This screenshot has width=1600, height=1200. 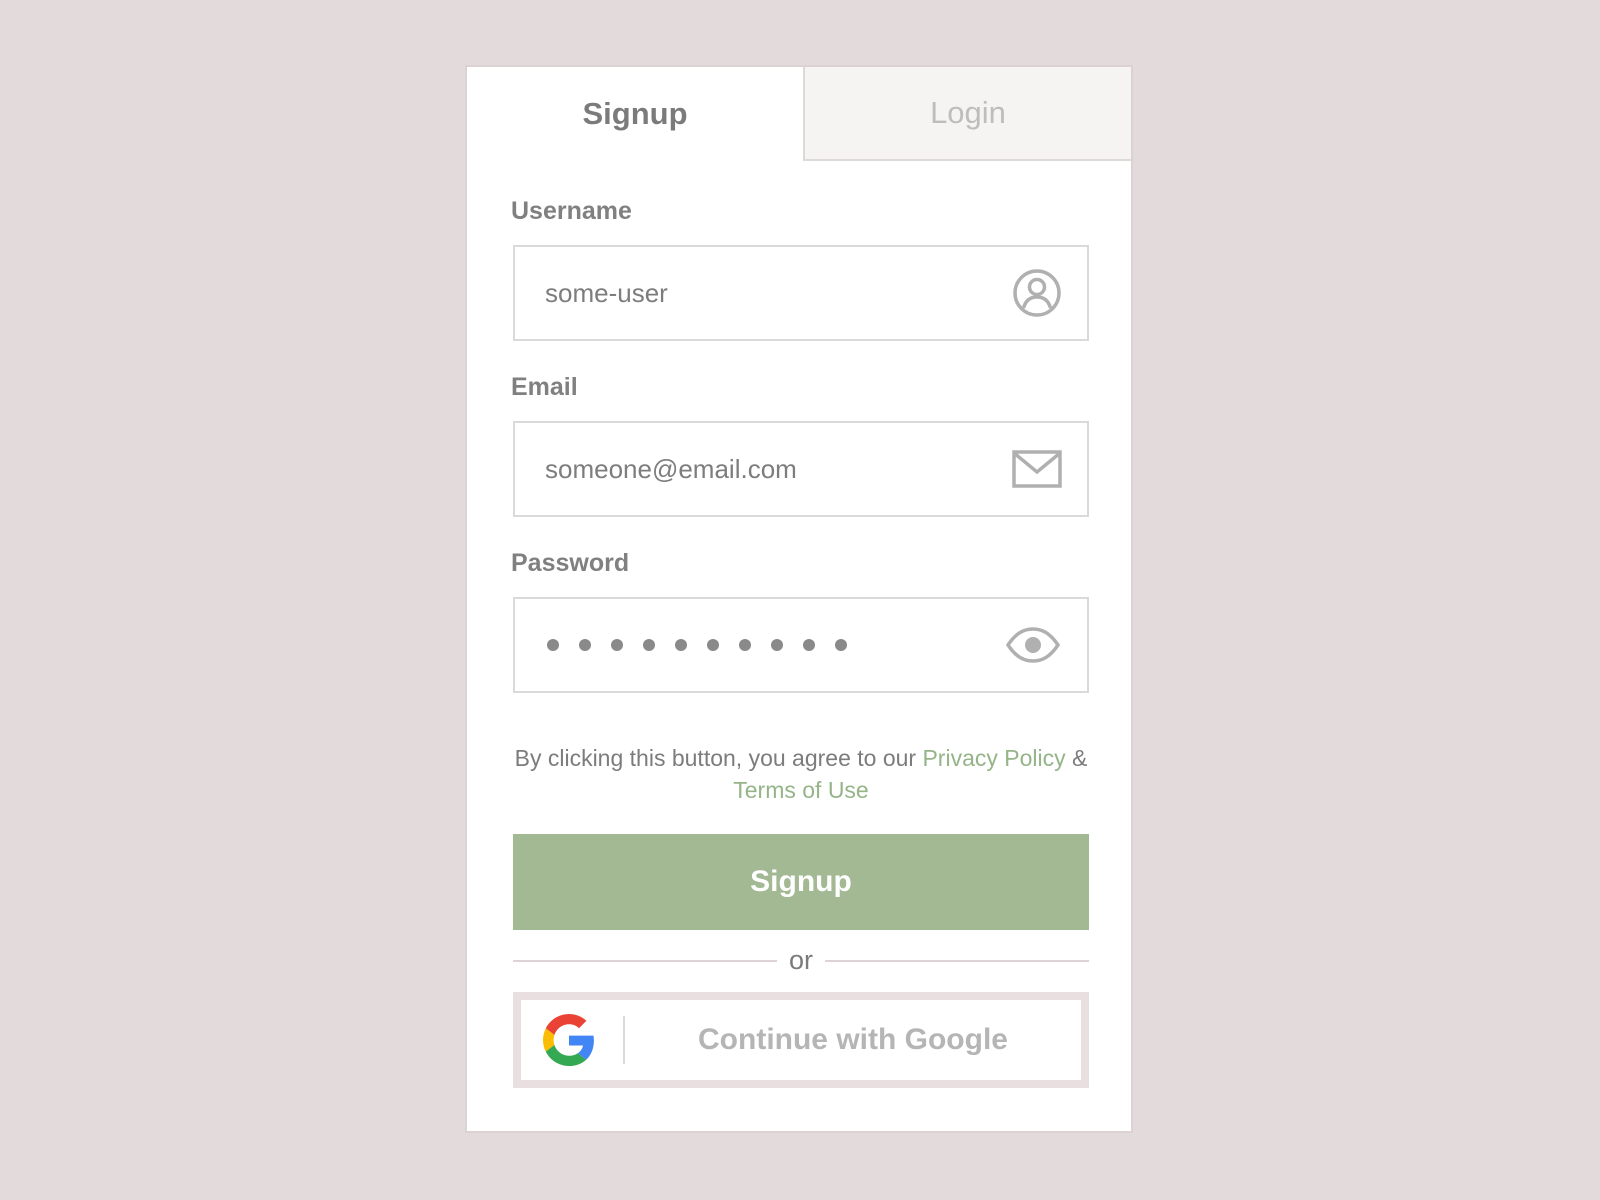 What do you see at coordinates (571, 211) in the screenshot?
I see `username-label: Username` at bounding box center [571, 211].